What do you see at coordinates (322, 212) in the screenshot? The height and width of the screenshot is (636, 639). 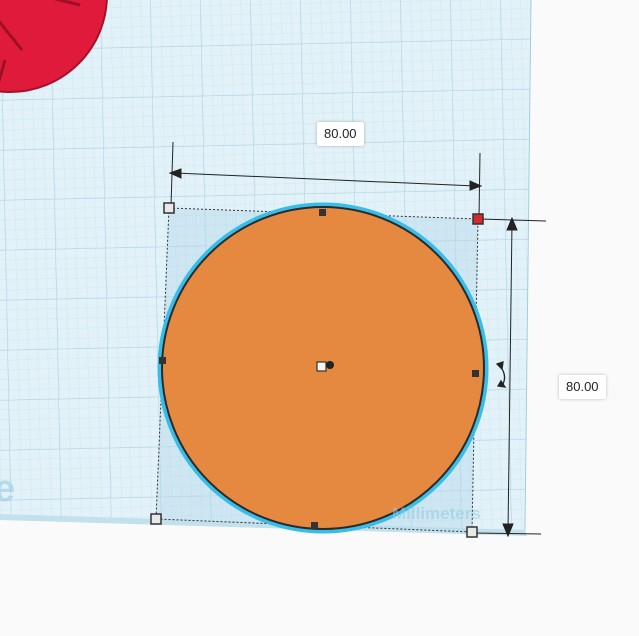 I see `side-handle-top` at bounding box center [322, 212].